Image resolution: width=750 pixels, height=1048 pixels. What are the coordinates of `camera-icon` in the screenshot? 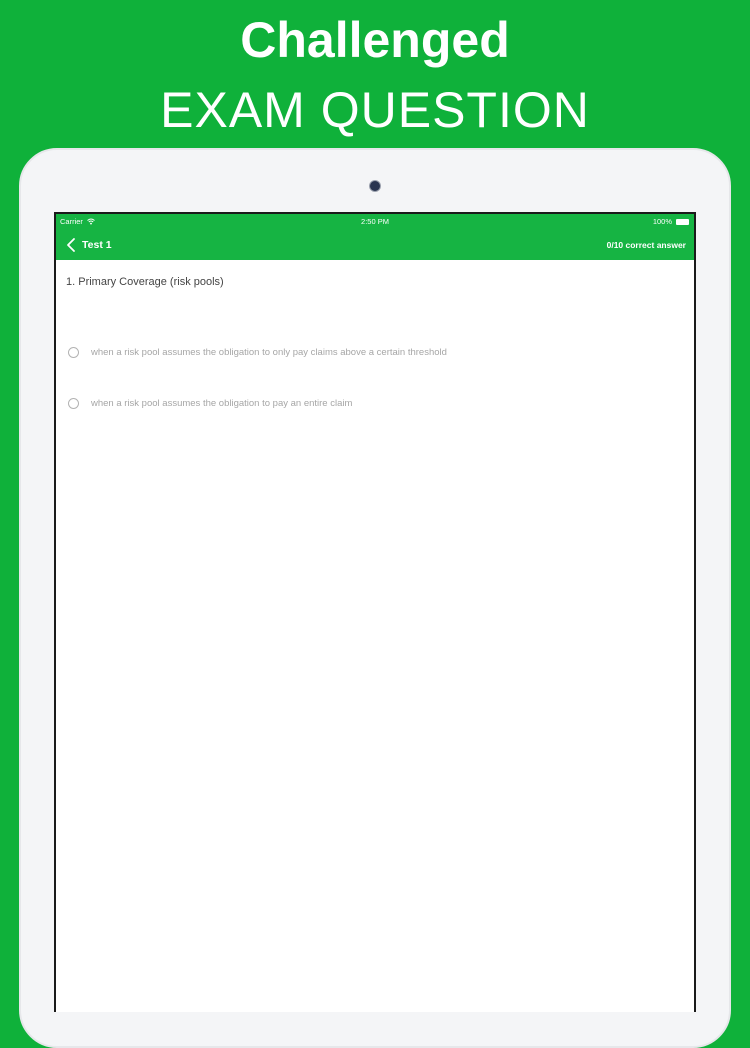 It's located at (375, 186).